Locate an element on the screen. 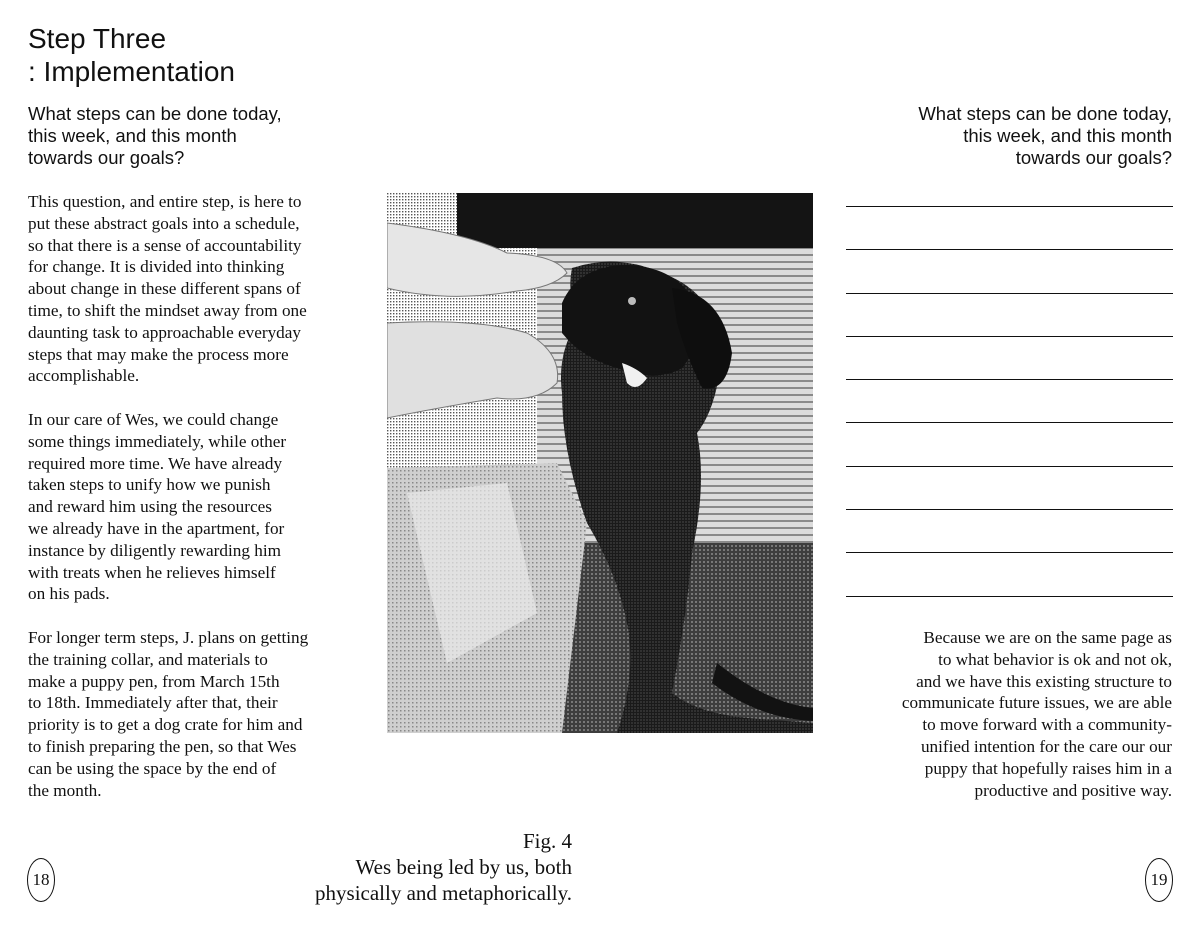 The image size is (1200, 927). right-body-line: communicate future issues, we are able is located at coordinates (1036, 703).